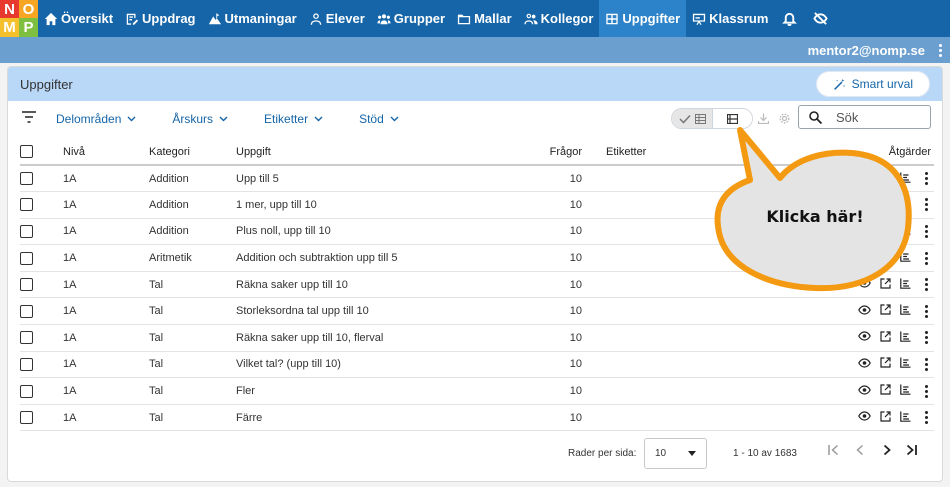 The width and height of the screenshot is (950, 487). What do you see at coordinates (789, 18) in the screenshot?
I see `notifications-button` at bounding box center [789, 18].